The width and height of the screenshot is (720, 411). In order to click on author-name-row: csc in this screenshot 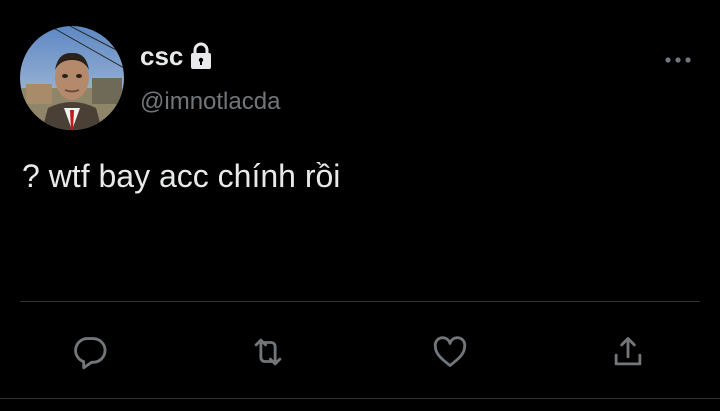, I will do `click(176, 56)`.